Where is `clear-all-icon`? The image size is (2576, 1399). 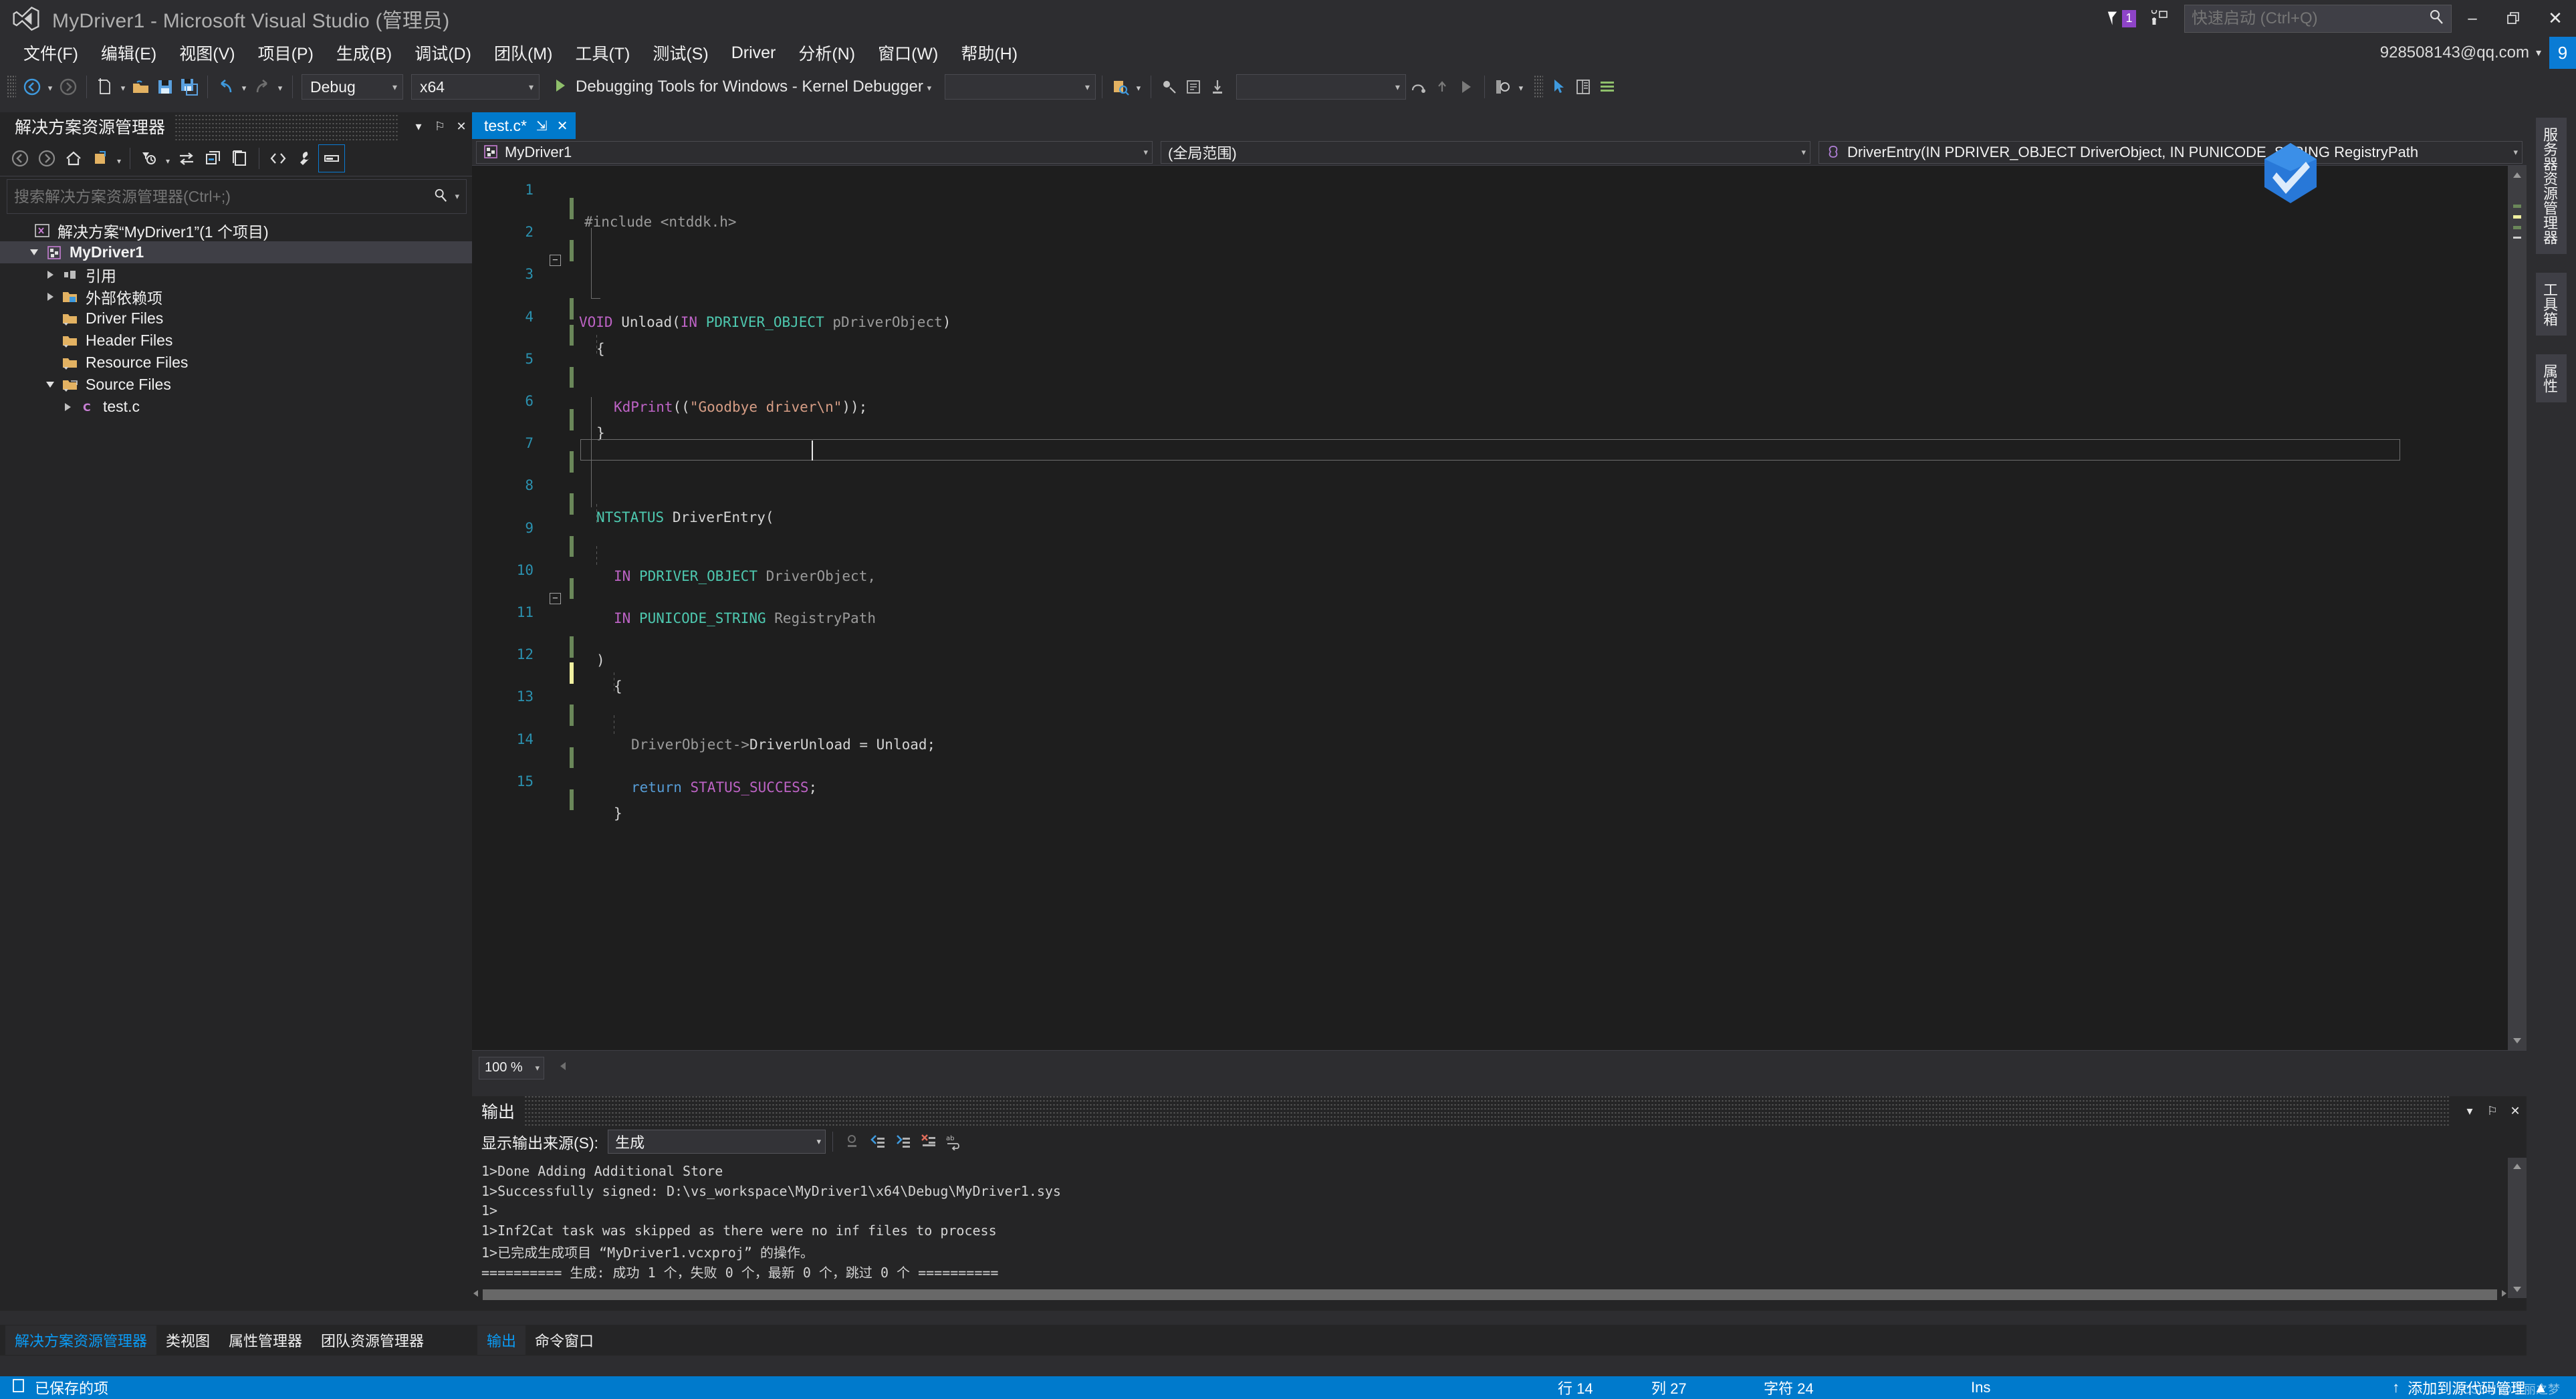
clear-all-icon is located at coordinates (928, 1141).